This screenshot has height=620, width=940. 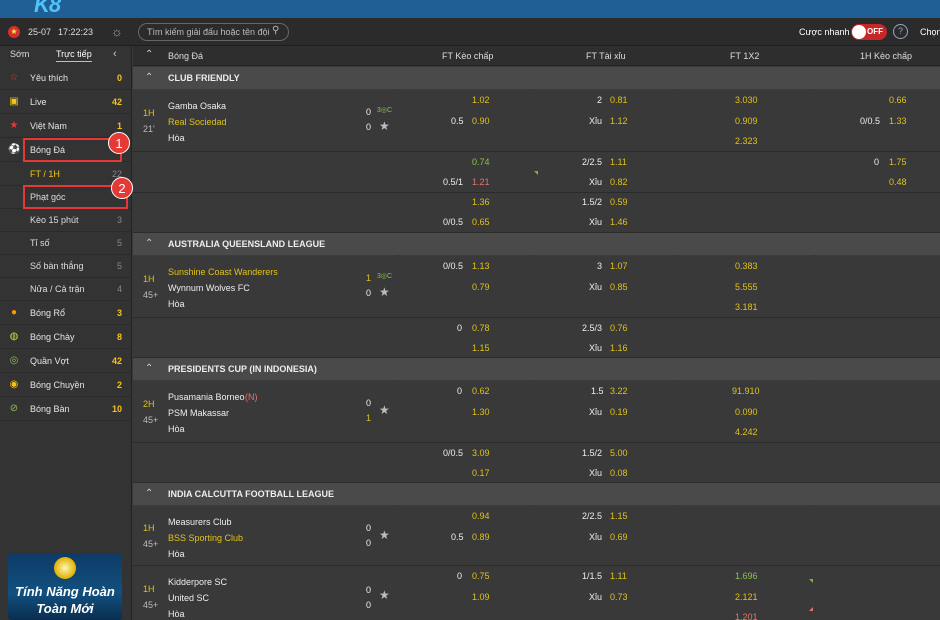 What do you see at coordinates (746, 100) in the screenshot?
I see `1x2-home: 3.030` at bounding box center [746, 100].